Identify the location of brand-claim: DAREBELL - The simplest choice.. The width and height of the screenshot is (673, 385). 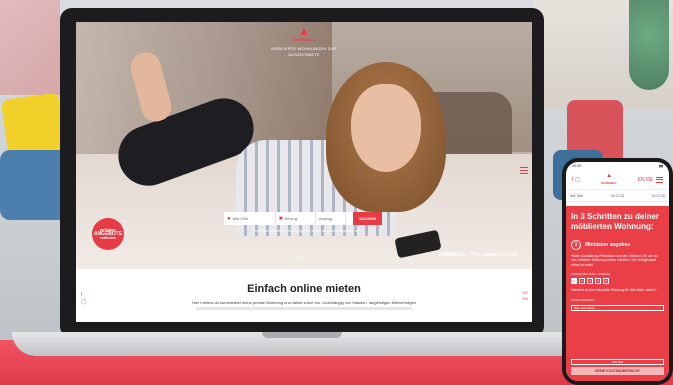
(479, 255).